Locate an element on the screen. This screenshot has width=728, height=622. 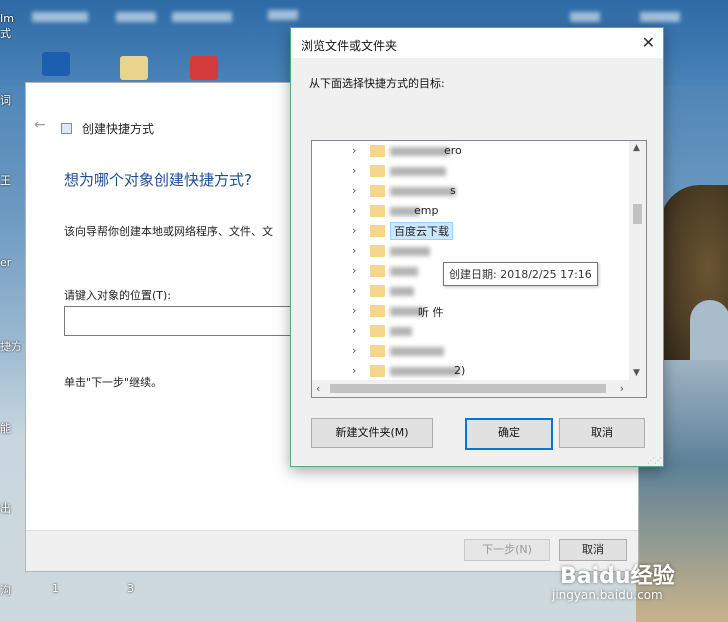
desktop-edge-label: 出 is located at coordinates (5, 508).